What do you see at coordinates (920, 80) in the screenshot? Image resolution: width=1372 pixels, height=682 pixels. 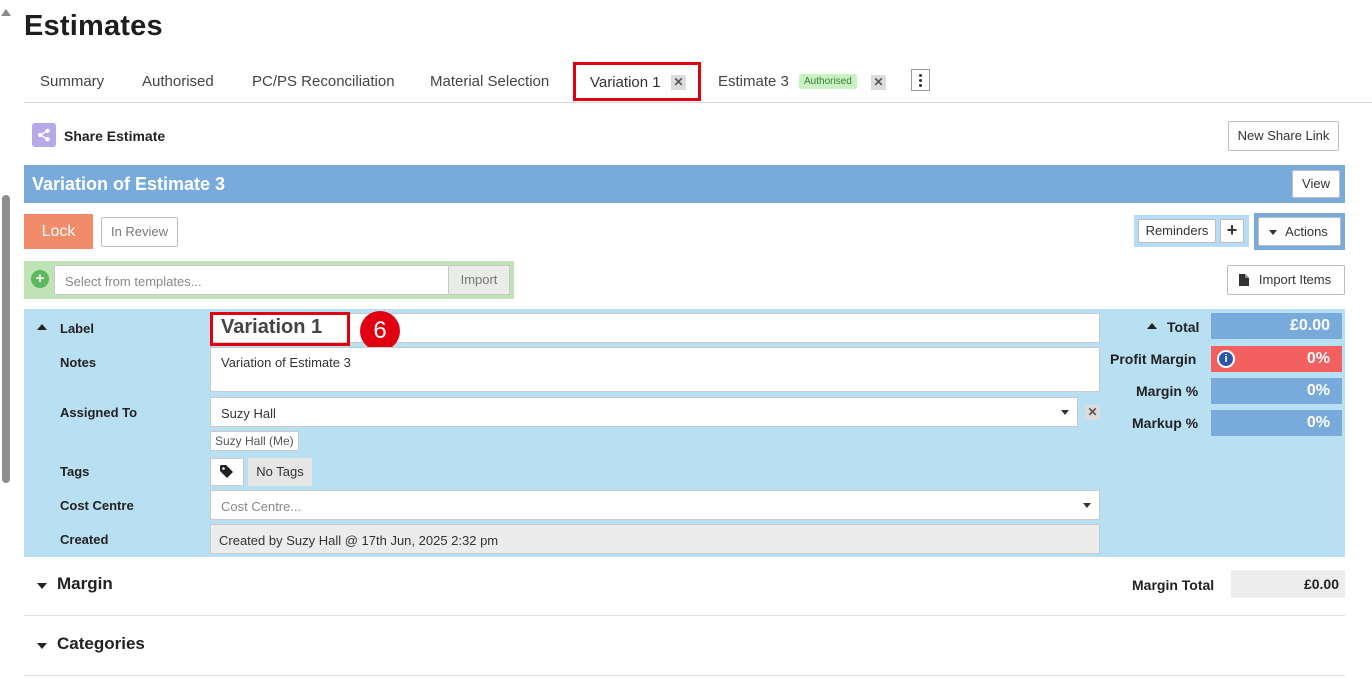 I see `more-tabs-menu-icon` at bounding box center [920, 80].